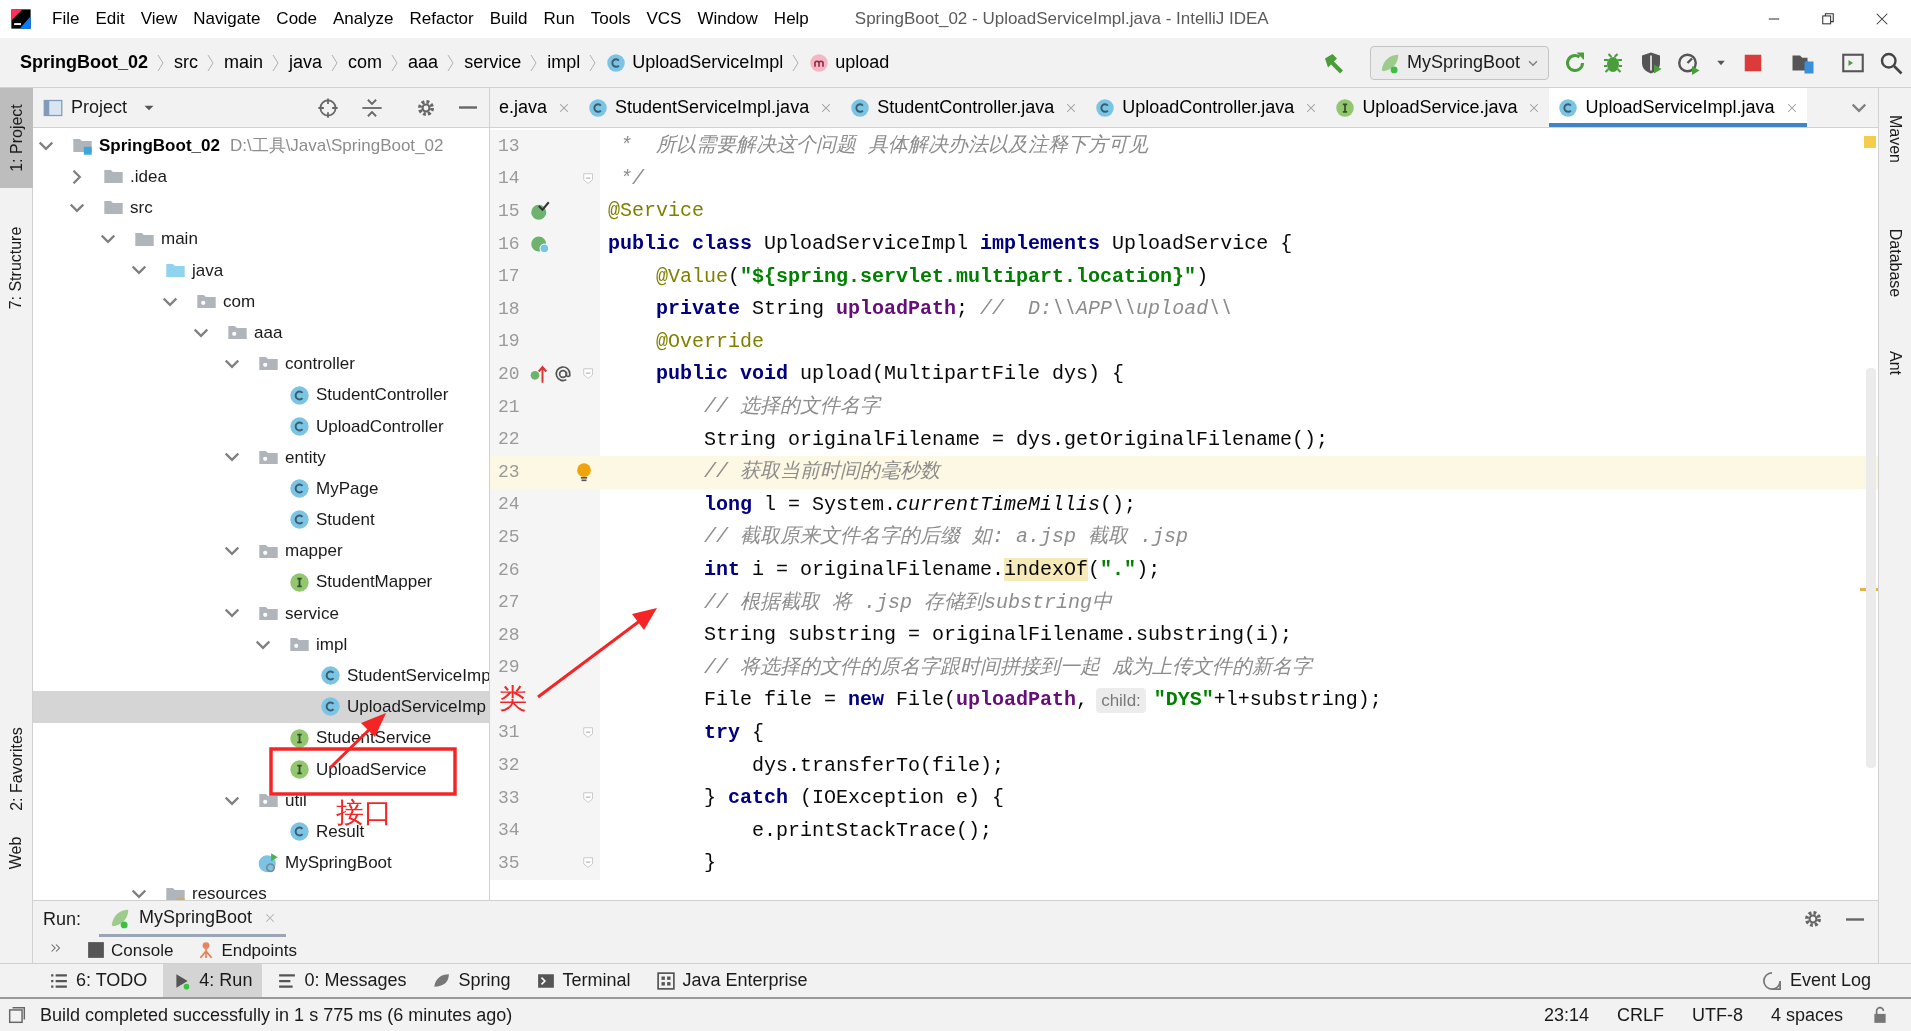  I want to click on breadcrumb: impl, so click(564, 62).